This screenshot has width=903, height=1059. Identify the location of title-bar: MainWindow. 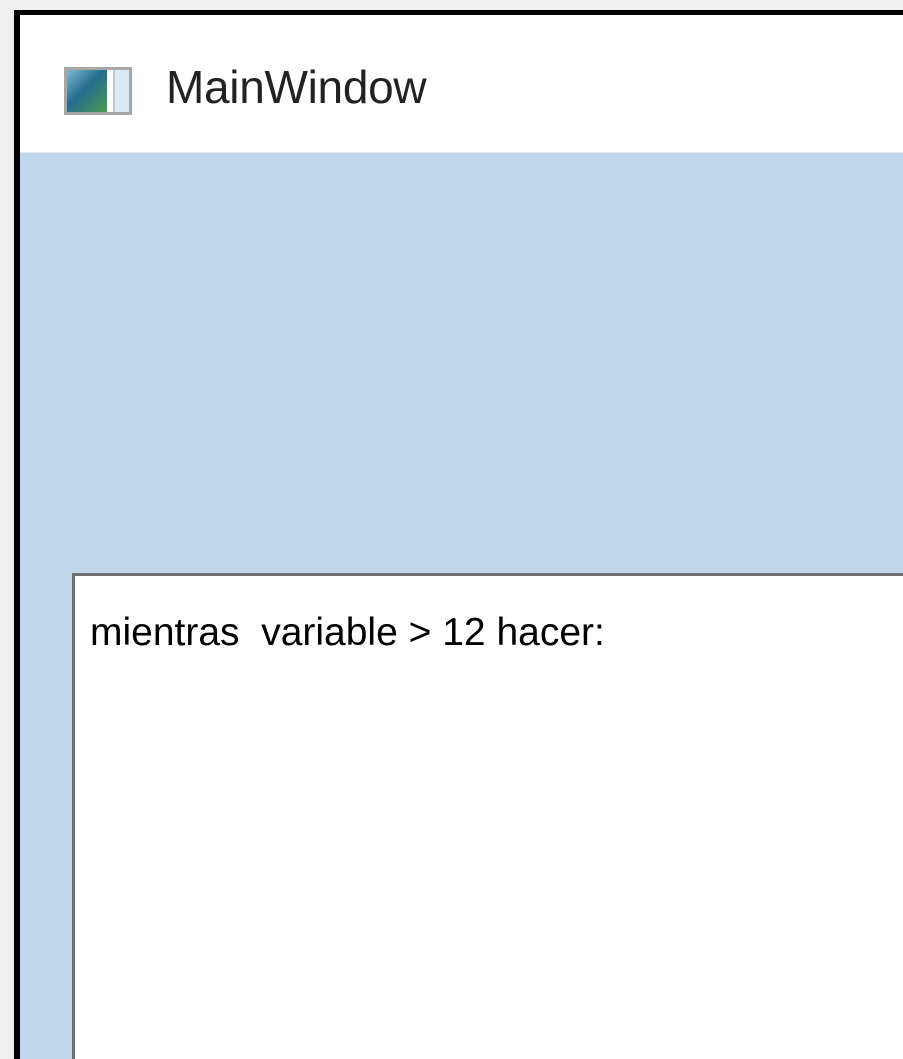
(461, 84).